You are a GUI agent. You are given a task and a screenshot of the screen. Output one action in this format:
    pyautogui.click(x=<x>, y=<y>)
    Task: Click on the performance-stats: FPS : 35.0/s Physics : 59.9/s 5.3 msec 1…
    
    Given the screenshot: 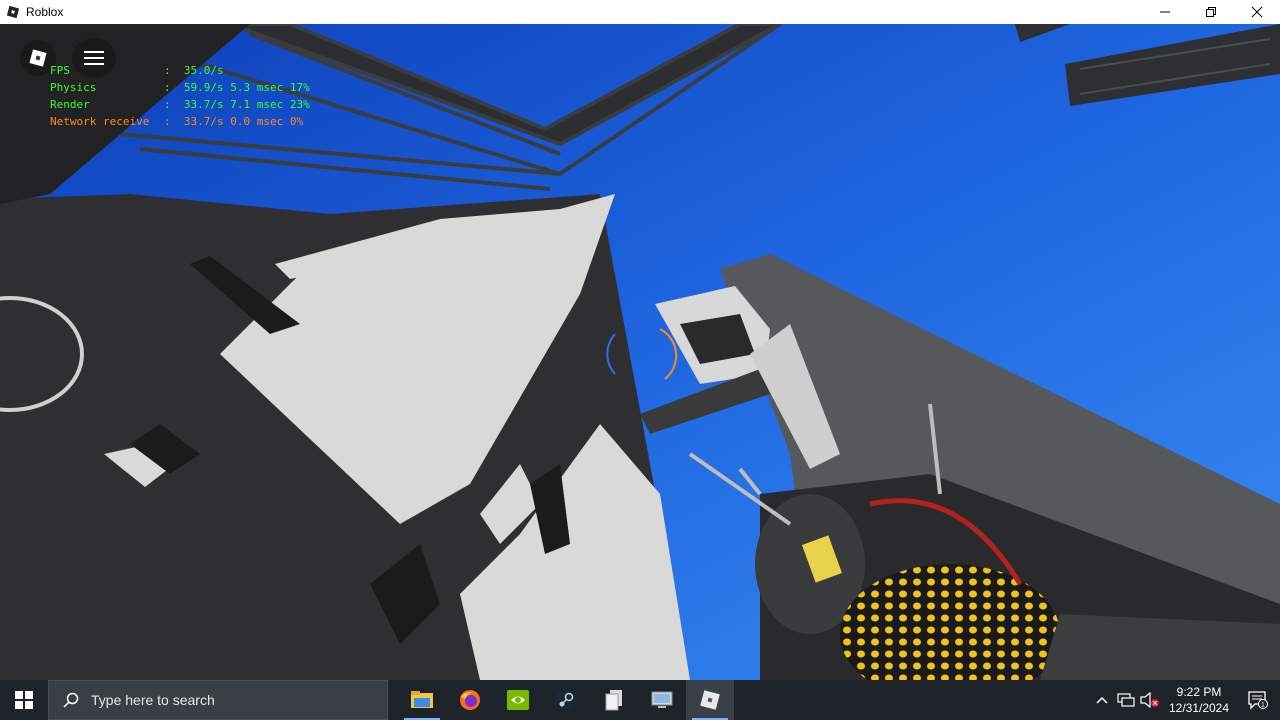 What is the action you would take?
    pyautogui.click(x=180, y=96)
    